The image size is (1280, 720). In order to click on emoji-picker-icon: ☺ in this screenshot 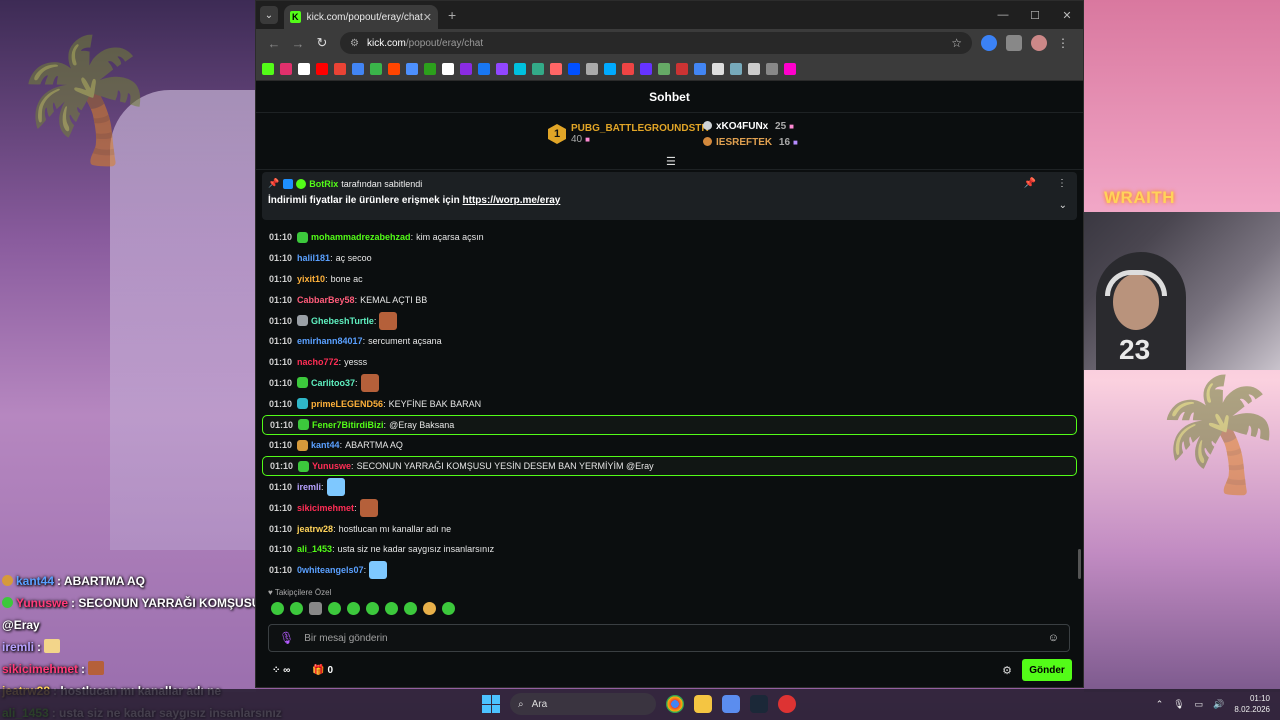, I will do `click(1053, 638)`.